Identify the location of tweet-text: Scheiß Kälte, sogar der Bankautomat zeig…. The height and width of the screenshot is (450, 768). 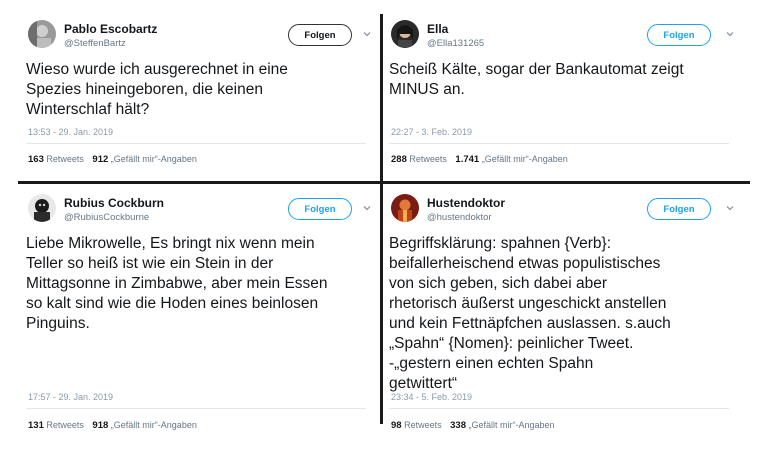
(536, 79).